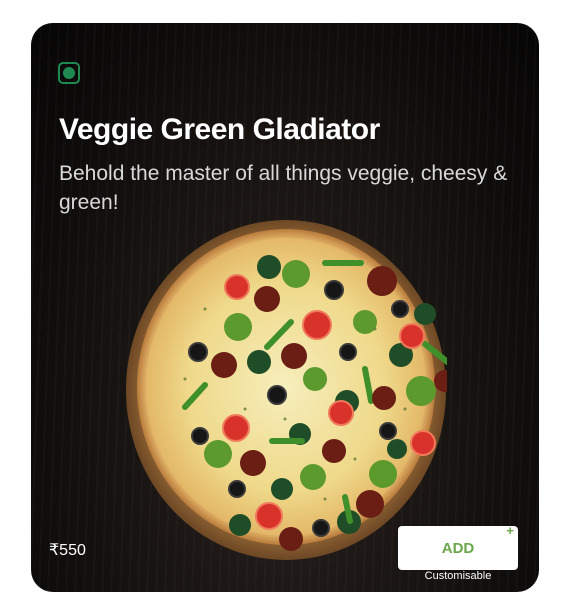 This screenshot has width=561, height=601. What do you see at coordinates (67, 550) in the screenshot?
I see `product-price: ₹550` at bounding box center [67, 550].